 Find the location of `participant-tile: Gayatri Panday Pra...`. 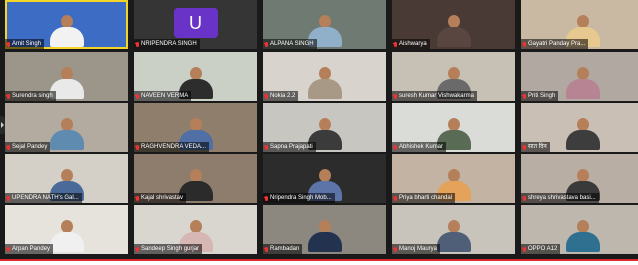

participant-tile: Gayatri Panday Pra... is located at coordinates (579, 24).